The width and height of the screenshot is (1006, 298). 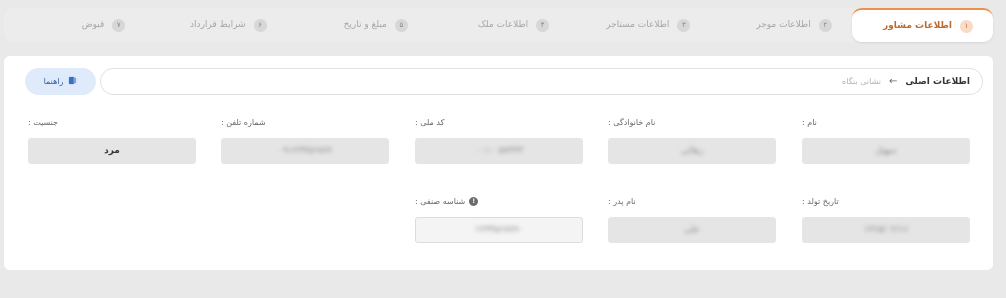 I want to click on breadcrumb-main: اطلاعات اصلی, so click(x=937, y=81).